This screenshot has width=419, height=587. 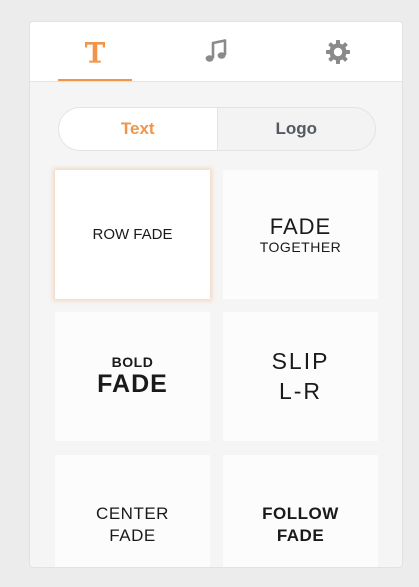 I want to click on music-icon, so click(x=216, y=50).